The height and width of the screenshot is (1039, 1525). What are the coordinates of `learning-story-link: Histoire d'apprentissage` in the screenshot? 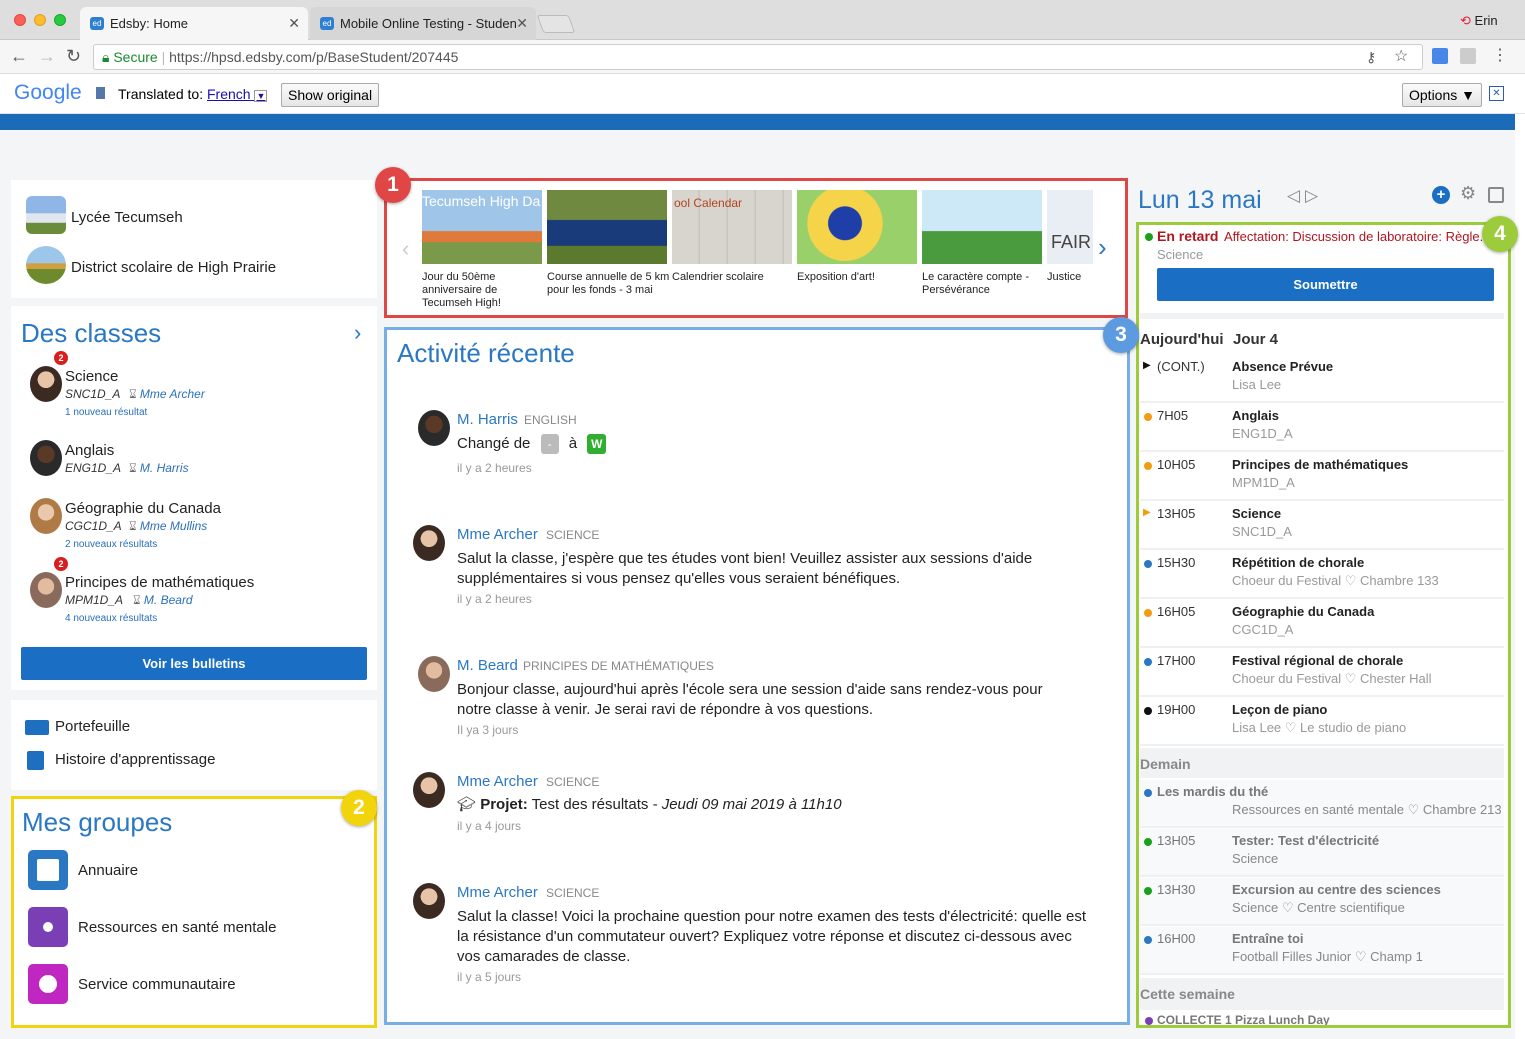 It's located at (135, 759).